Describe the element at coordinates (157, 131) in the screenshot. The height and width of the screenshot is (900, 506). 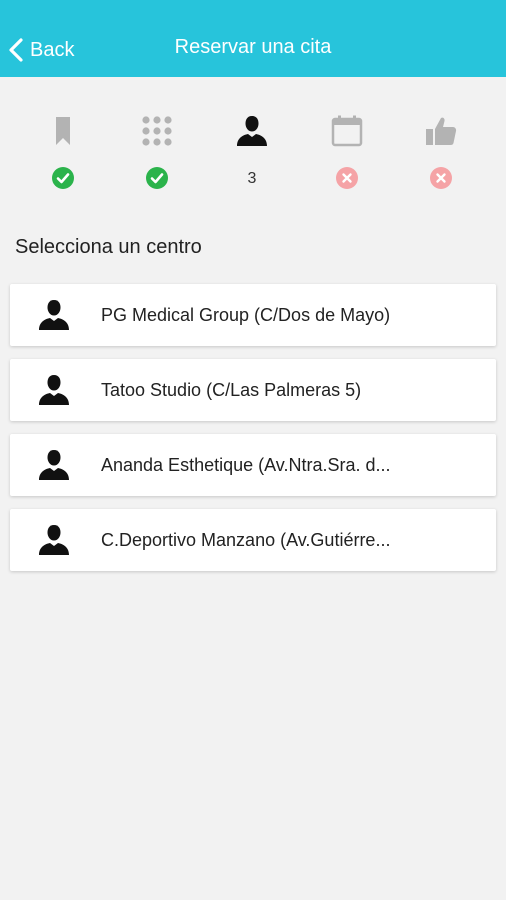
I see `grid-icon` at that location.